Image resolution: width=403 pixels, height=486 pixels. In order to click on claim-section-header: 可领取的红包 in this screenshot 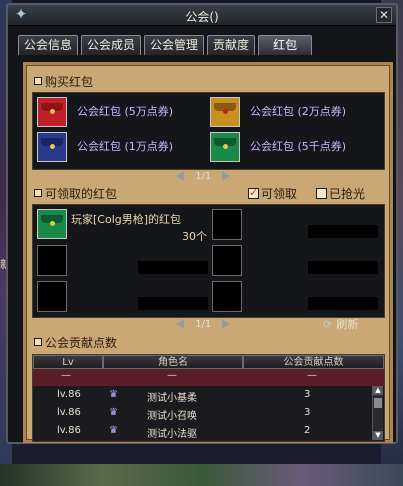, I will do `click(75, 194)`.